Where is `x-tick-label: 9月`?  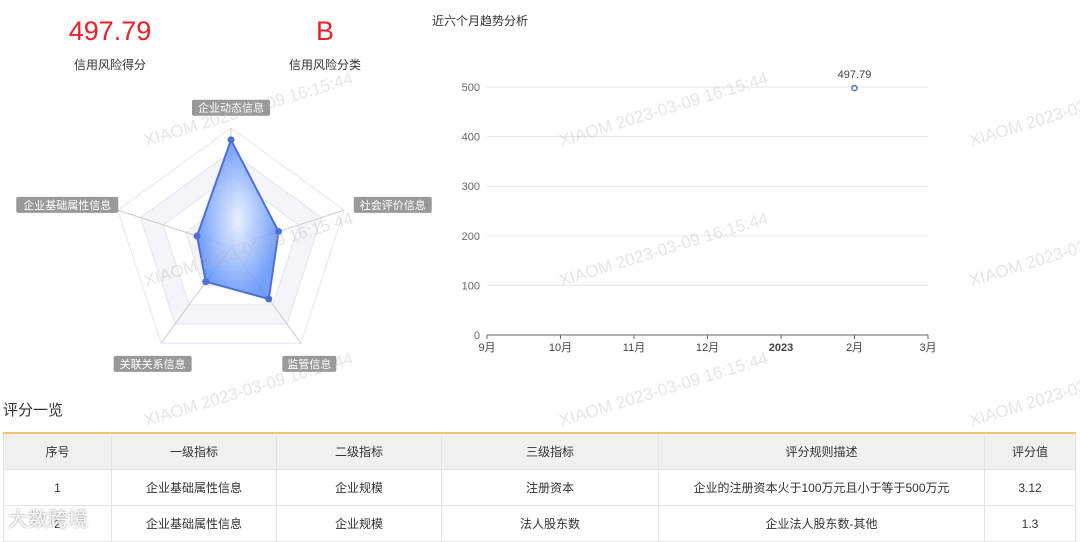
x-tick-label: 9月 is located at coordinates (486, 348).